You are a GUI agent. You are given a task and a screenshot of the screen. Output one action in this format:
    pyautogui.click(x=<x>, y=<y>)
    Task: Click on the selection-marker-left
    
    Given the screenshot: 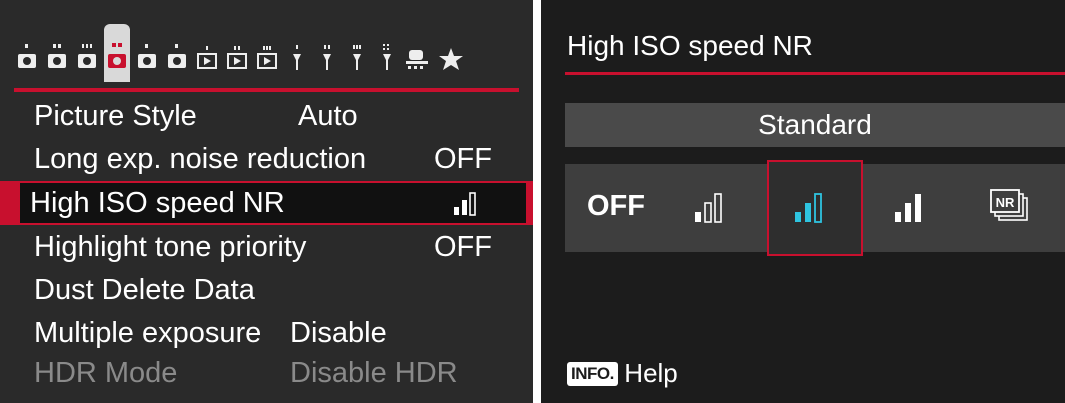 What is the action you would take?
    pyautogui.click(x=8, y=203)
    